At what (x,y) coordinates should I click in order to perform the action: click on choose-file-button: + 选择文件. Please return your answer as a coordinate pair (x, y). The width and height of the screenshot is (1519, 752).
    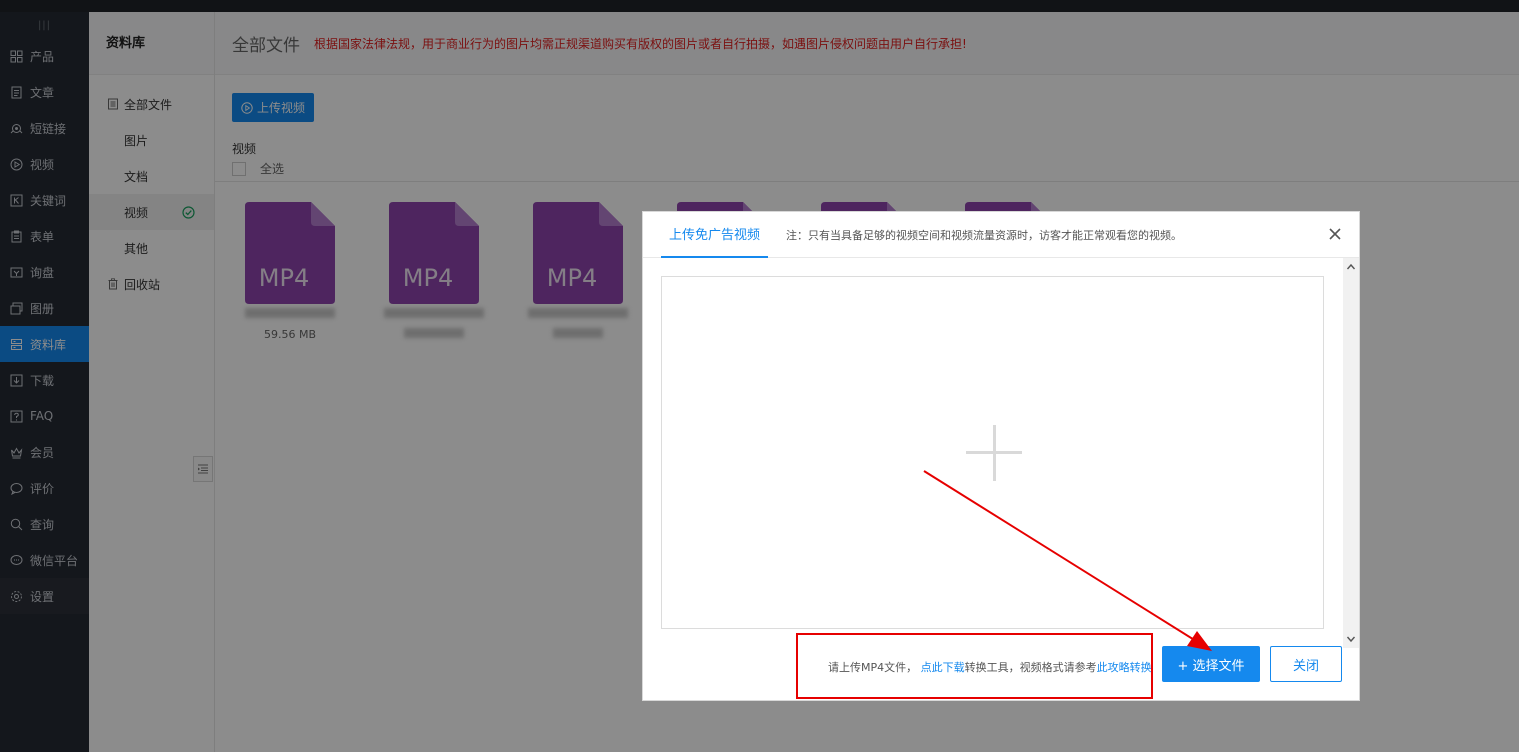
    Looking at the image, I should click on (1211, 664).